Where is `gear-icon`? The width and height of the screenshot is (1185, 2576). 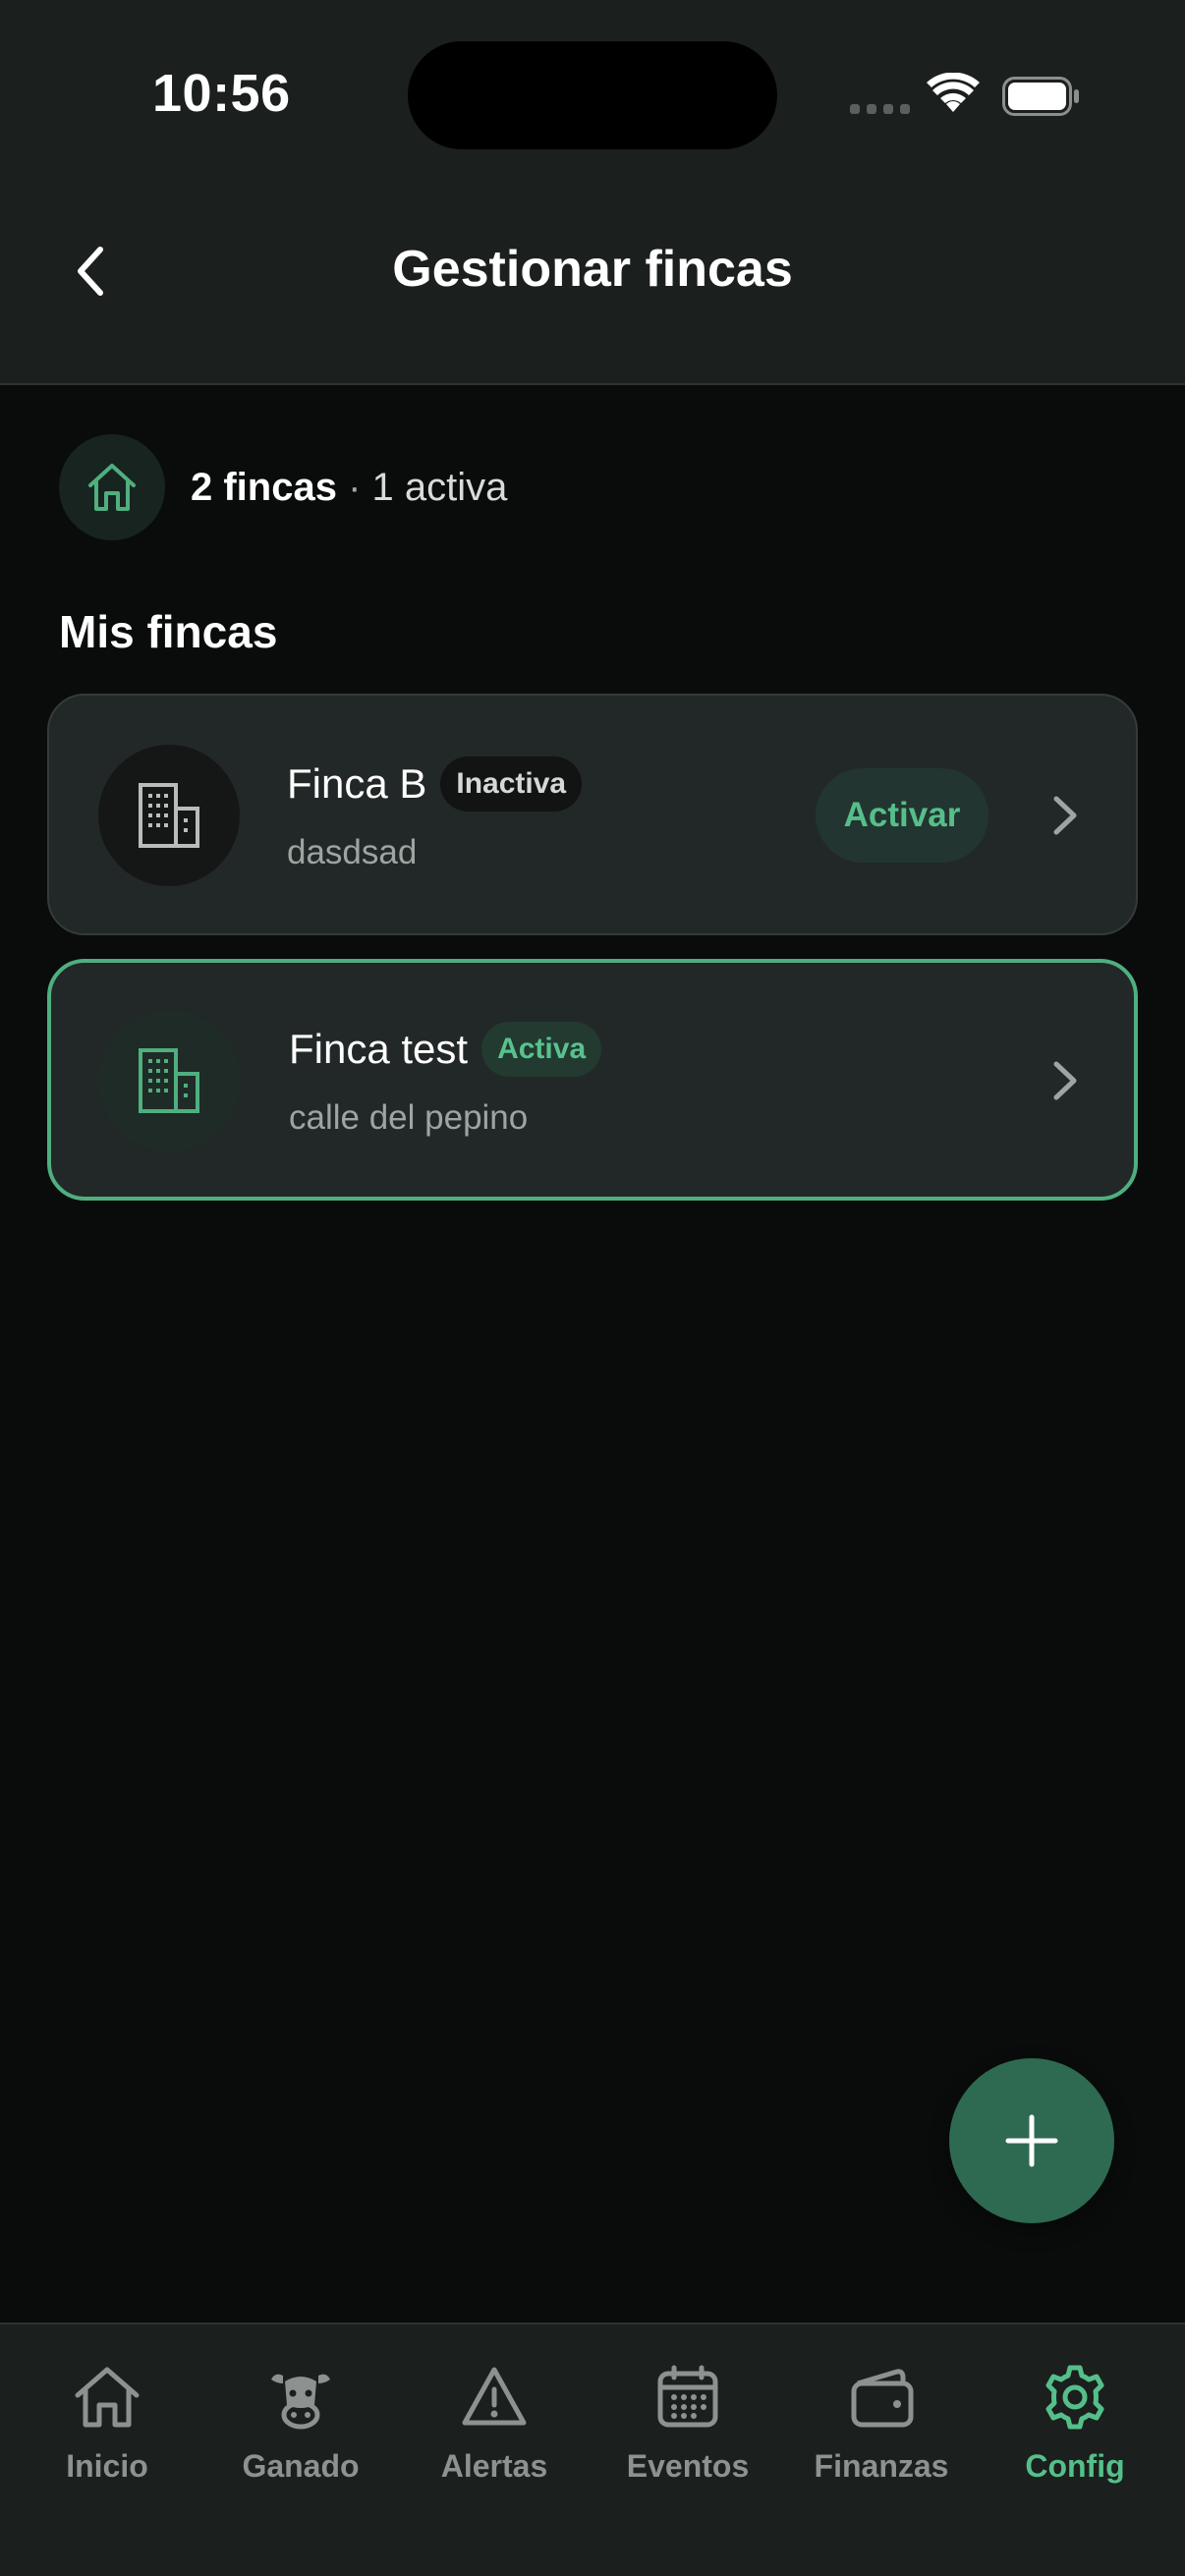 gear-icon is located at coordinates (1075, 2397).